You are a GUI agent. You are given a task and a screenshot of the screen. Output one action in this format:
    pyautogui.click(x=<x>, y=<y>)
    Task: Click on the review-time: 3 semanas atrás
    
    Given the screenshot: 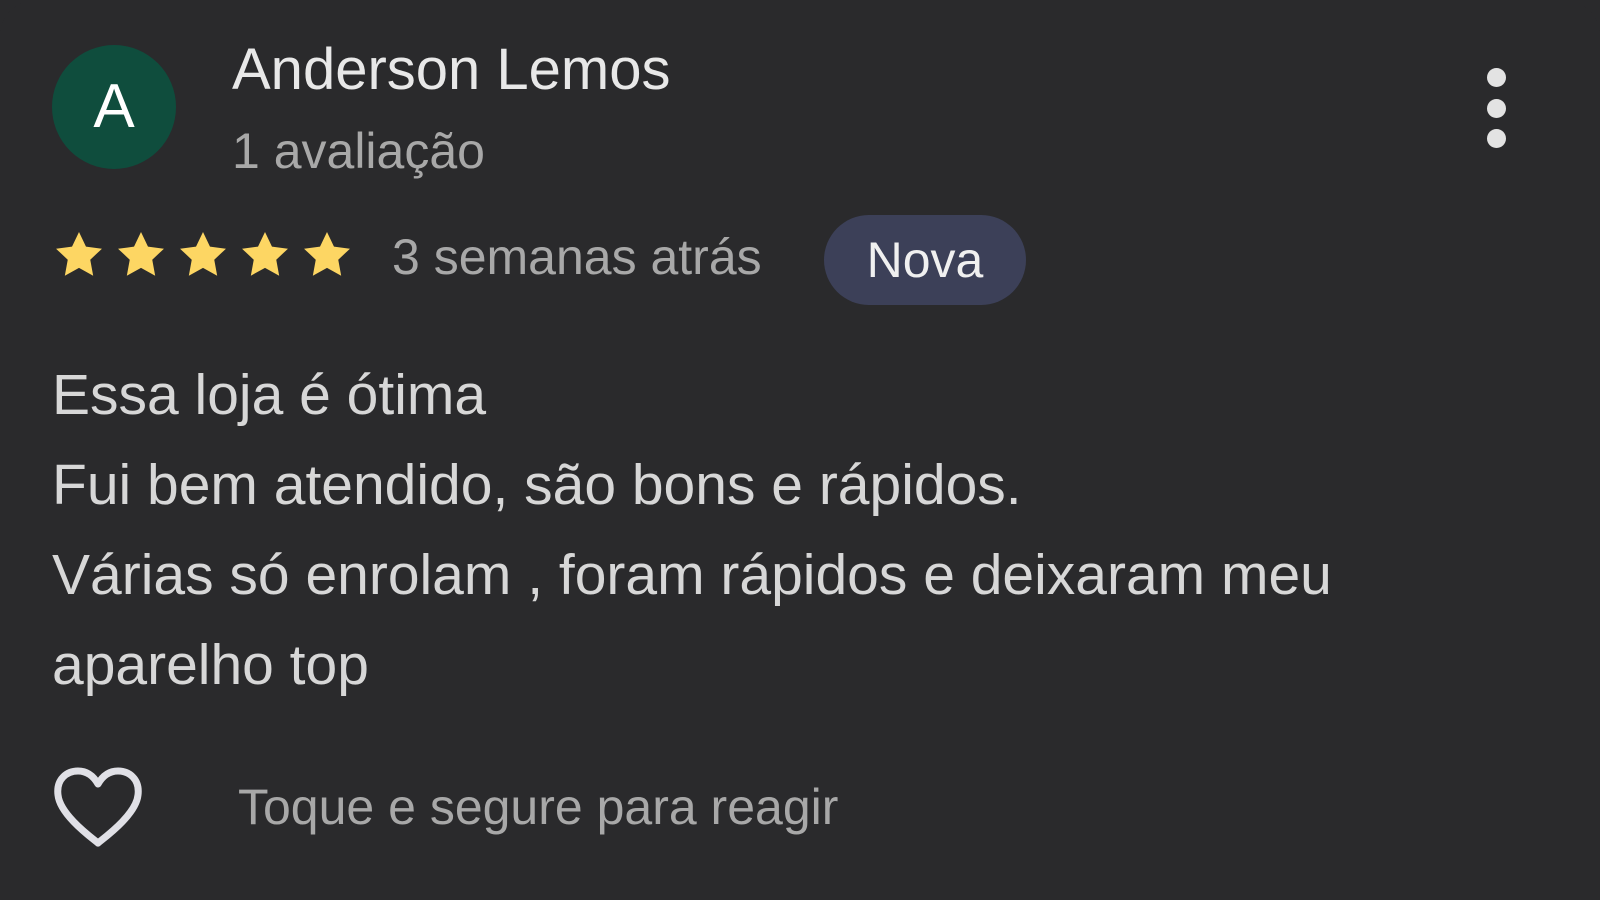 What is the action you would take?
    pyautogui.click(x=577, y=257)
    